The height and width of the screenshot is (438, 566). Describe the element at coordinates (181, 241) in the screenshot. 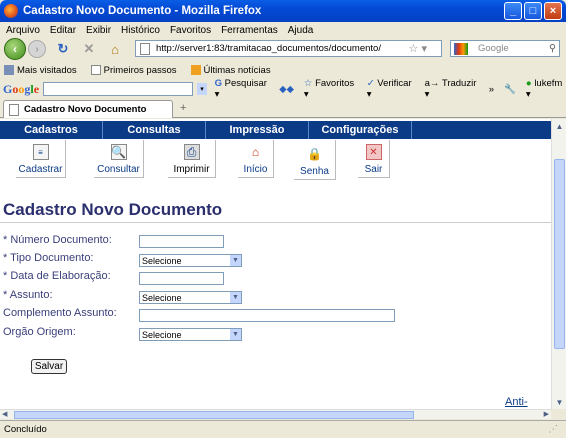

I see `numero-documento-field` at that location.